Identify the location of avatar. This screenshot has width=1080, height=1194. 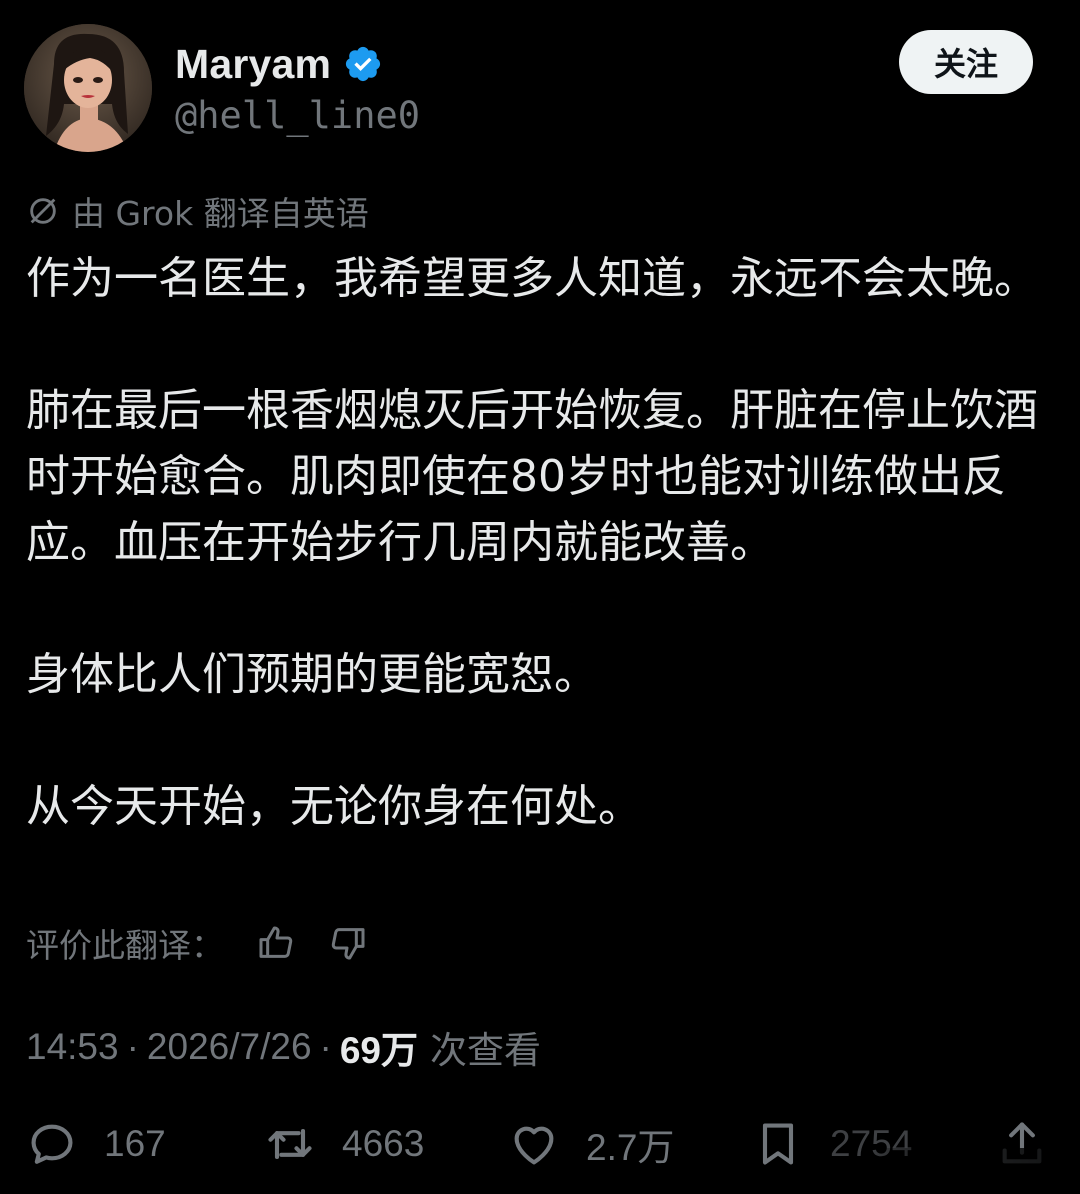
(88, 88).